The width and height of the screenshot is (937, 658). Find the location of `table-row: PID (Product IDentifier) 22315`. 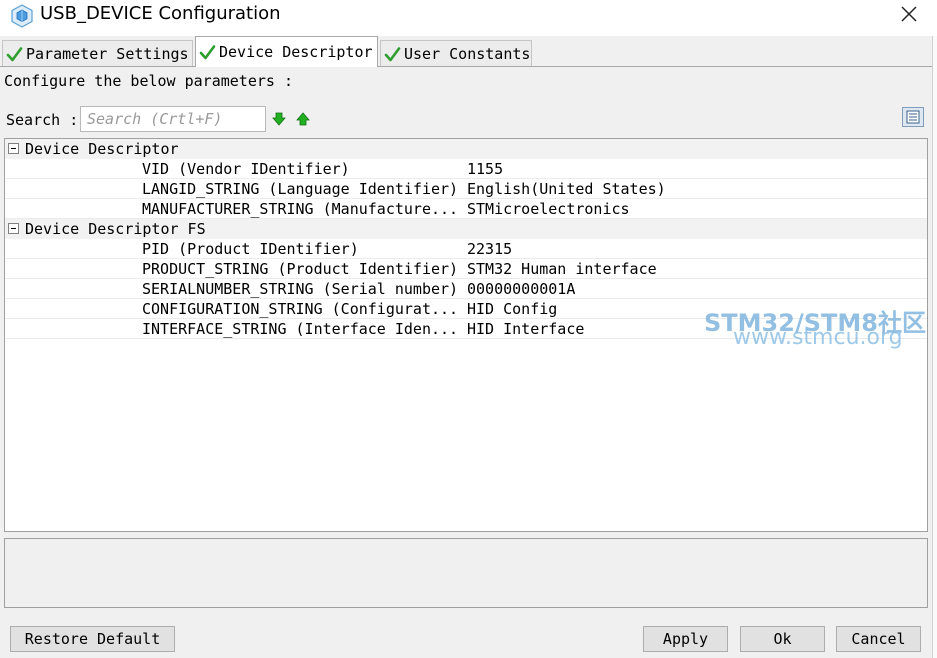

table-row: PID (Product IDentifier) 22315 is located at coordinates (466, 249).